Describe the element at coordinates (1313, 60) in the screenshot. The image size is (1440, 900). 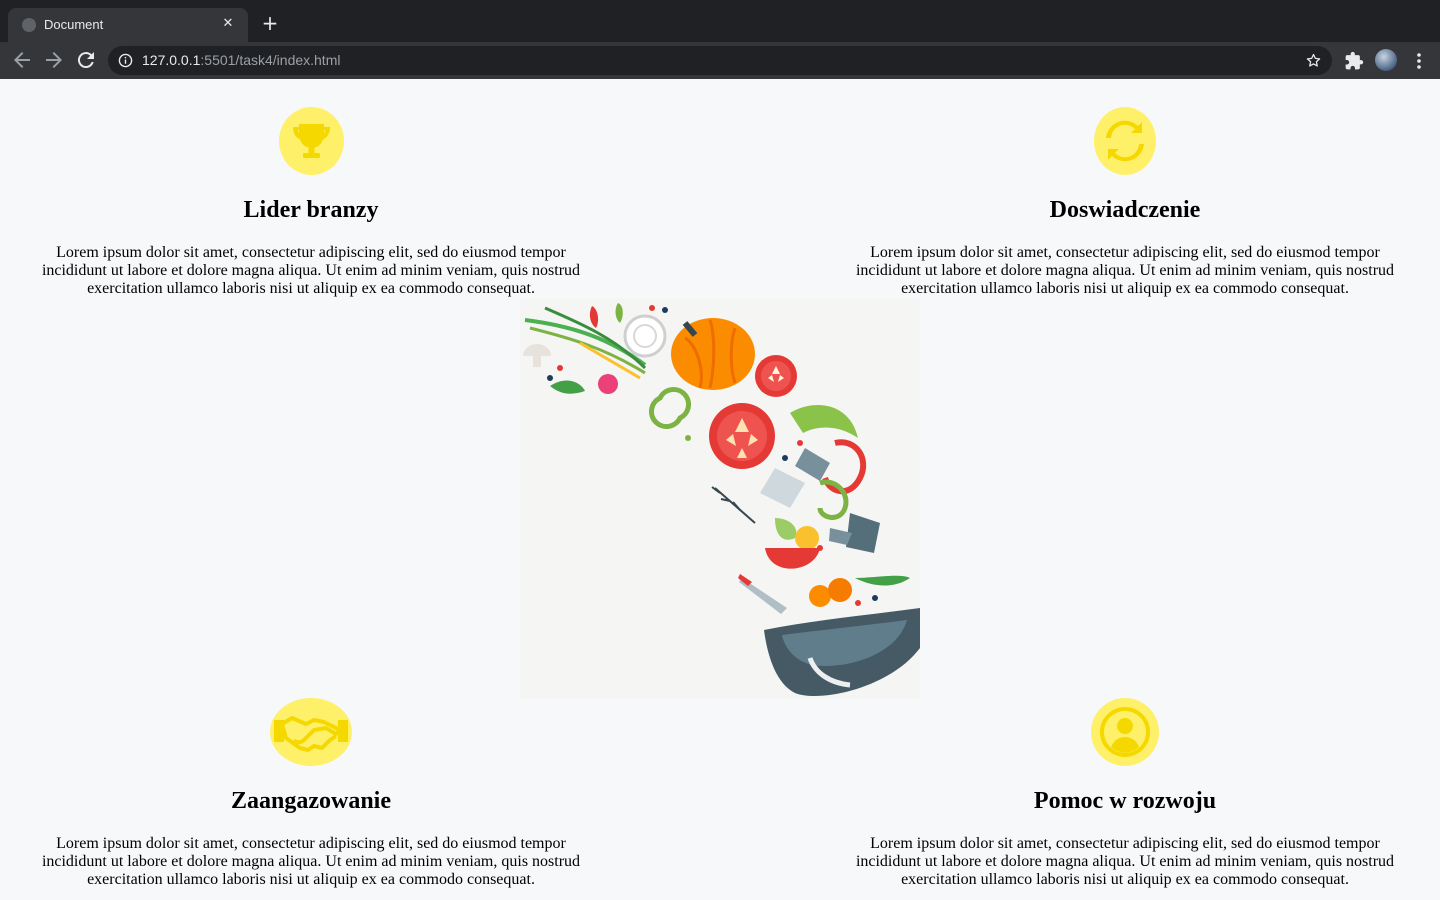
I see `bookmark-star-icon` at that location.